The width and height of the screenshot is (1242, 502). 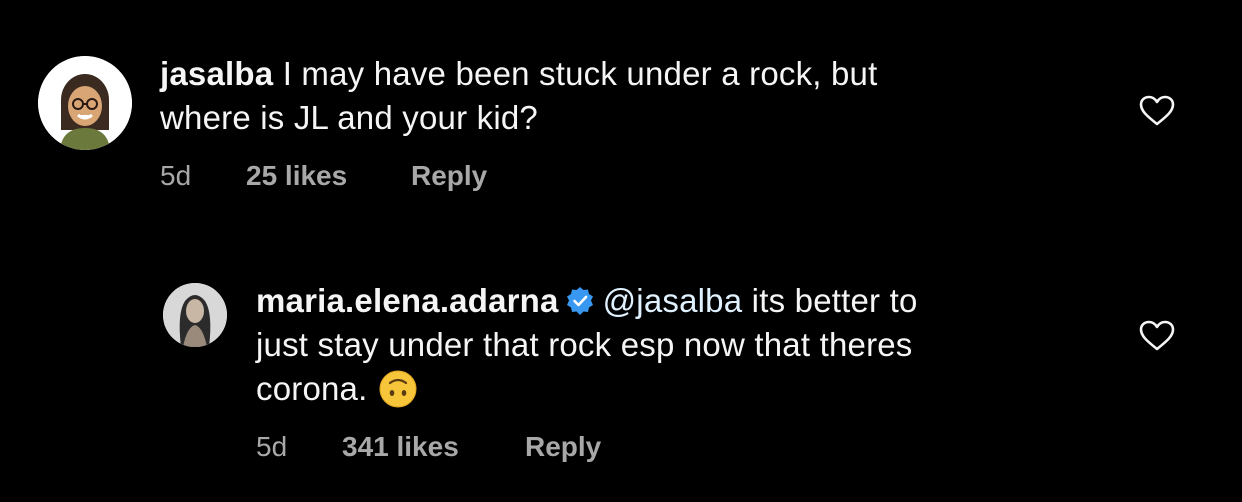 I want to click on heart-outline-icon, so click(x=1157, y=336).